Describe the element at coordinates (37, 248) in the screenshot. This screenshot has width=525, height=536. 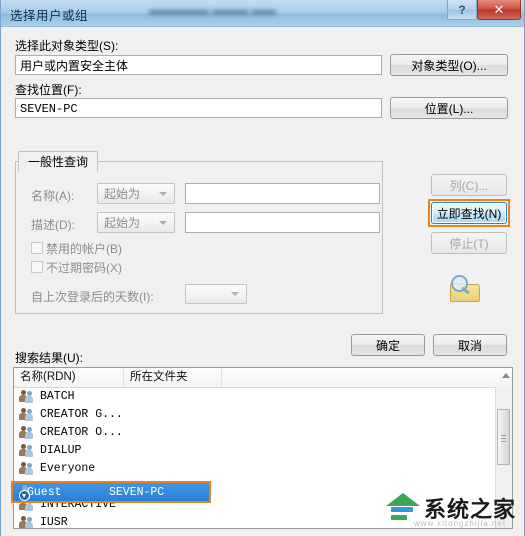
I see `disabled-accounts-checkbox` at that location.